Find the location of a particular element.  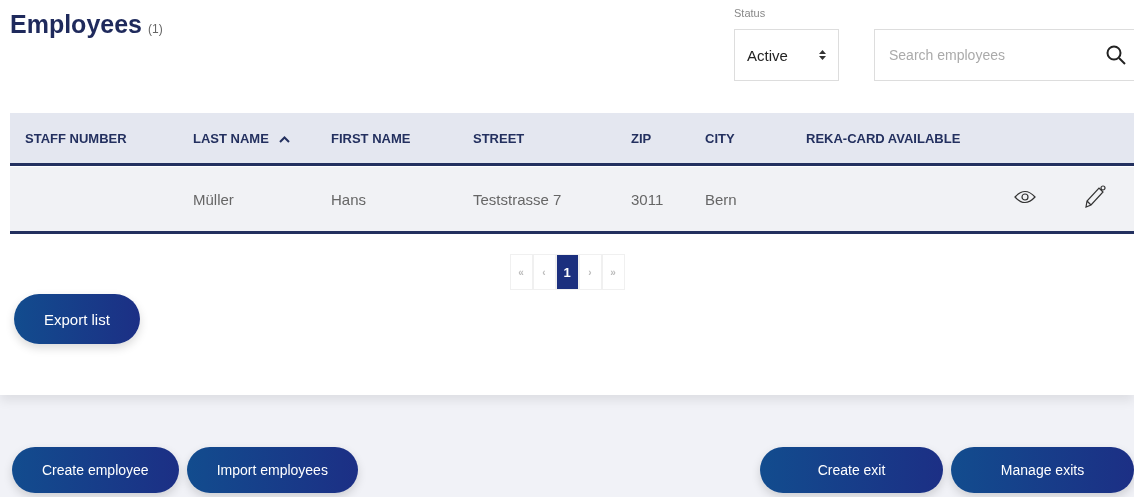

export-list-button: Export list is located at coordinates (77, 319).